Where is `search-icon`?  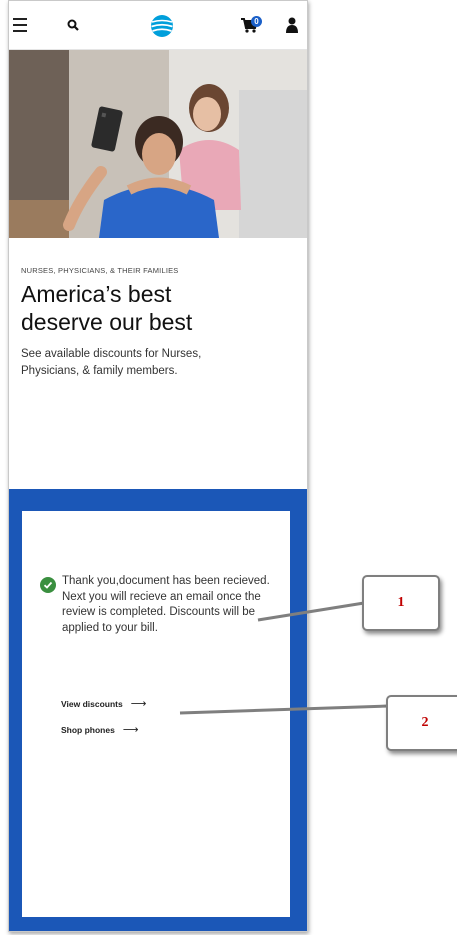
search-icon is located at coordinates (73, 25).